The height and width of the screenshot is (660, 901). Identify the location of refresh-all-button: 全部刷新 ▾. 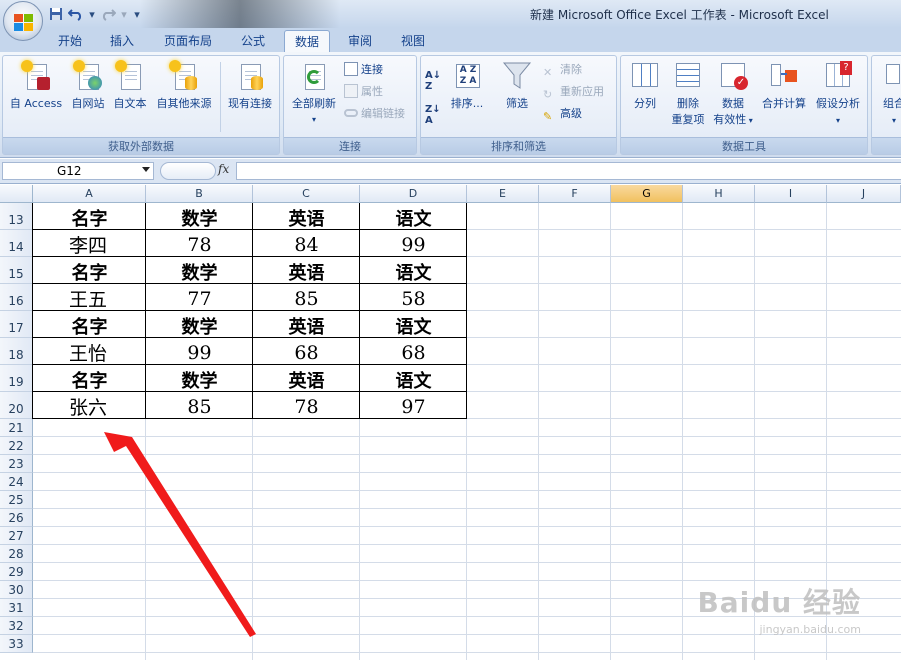
(314, 94).